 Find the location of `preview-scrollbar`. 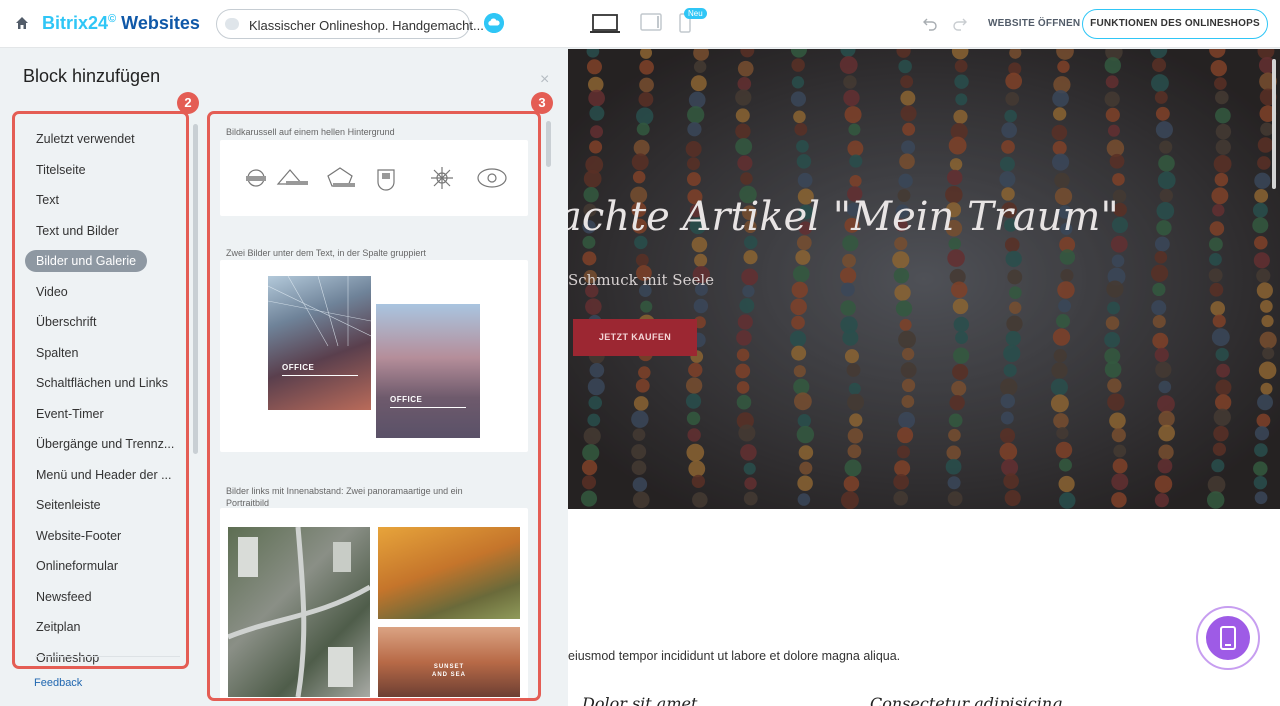

preview-scrollbar is located at coordinates (1274, 124).